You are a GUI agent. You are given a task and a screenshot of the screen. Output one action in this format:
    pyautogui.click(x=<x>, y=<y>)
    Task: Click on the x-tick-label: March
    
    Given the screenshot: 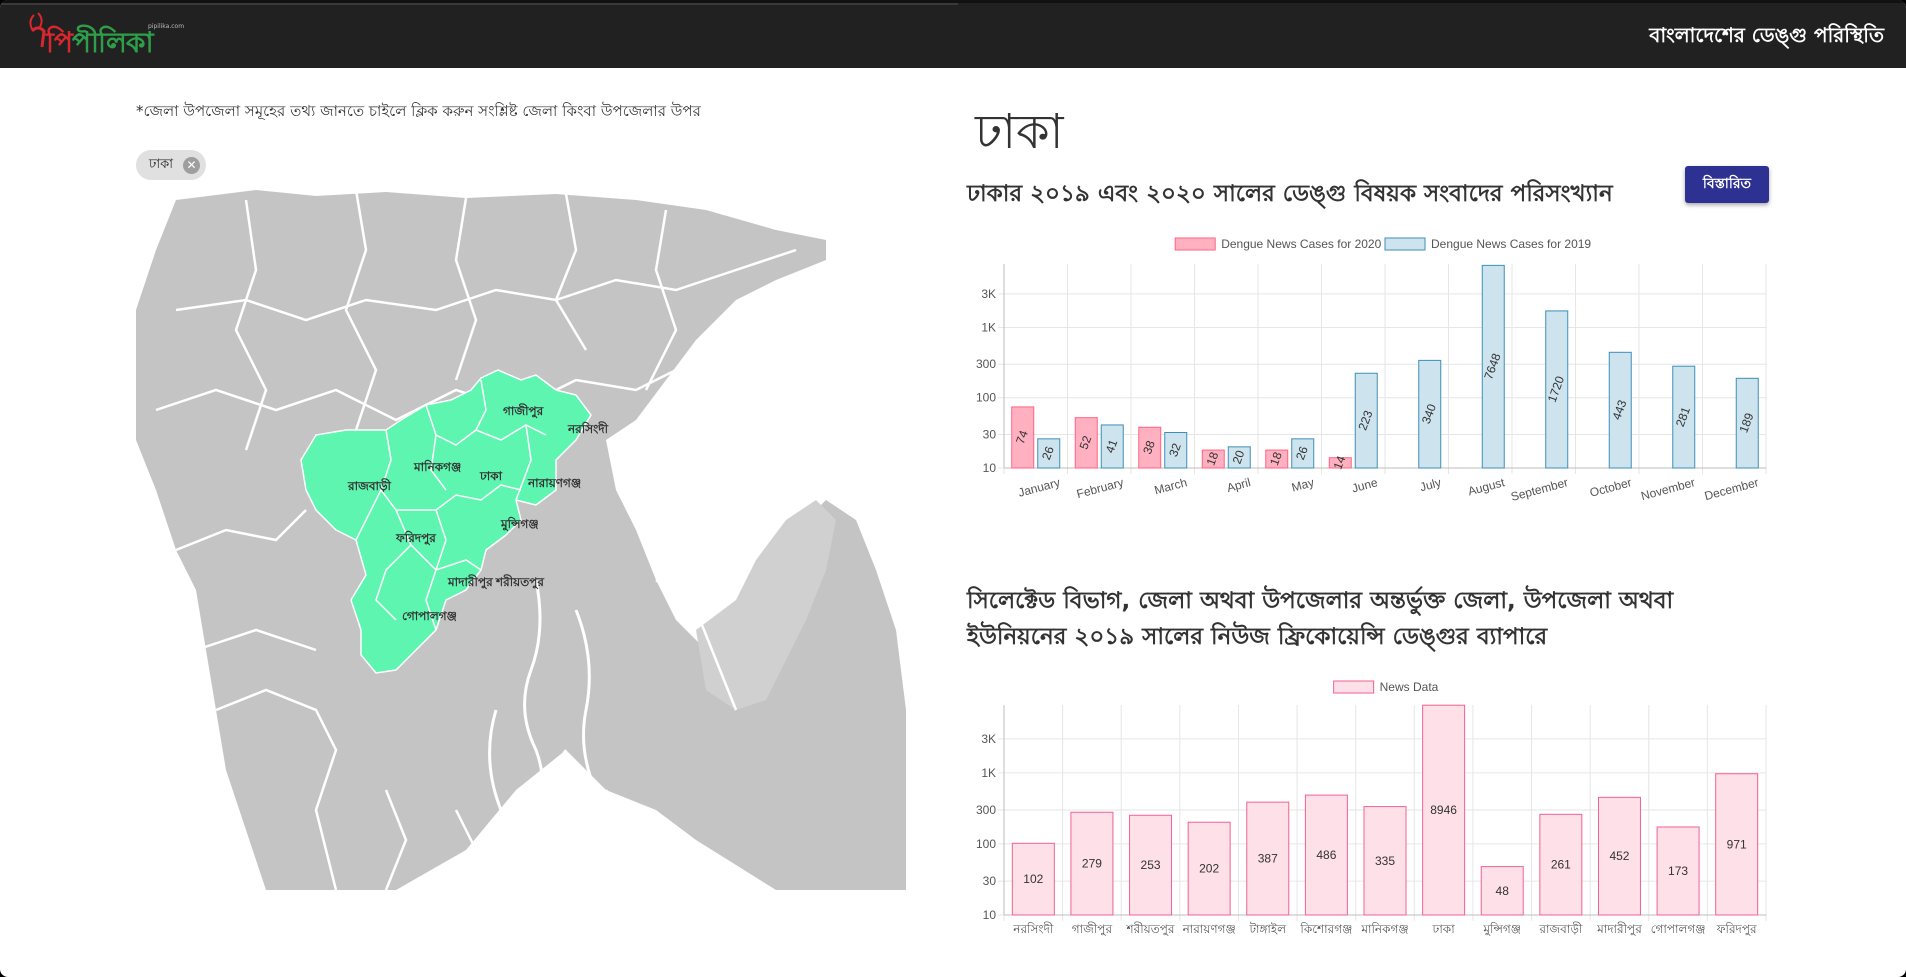 What is the action you would take?
    pyautogui.click(x=1171, y=486)
    